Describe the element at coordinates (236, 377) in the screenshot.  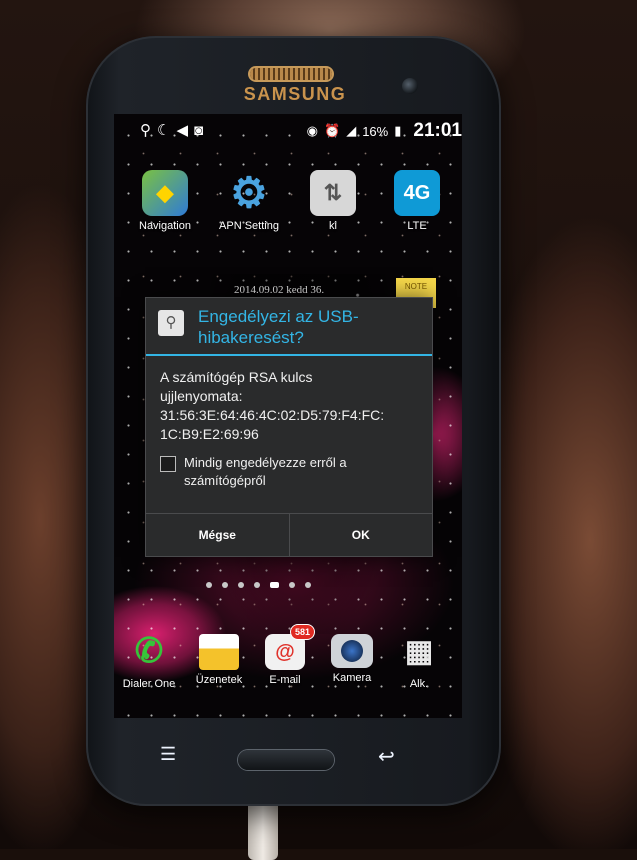
I see `message-line: A számítógép RSA kulcs` at that location.